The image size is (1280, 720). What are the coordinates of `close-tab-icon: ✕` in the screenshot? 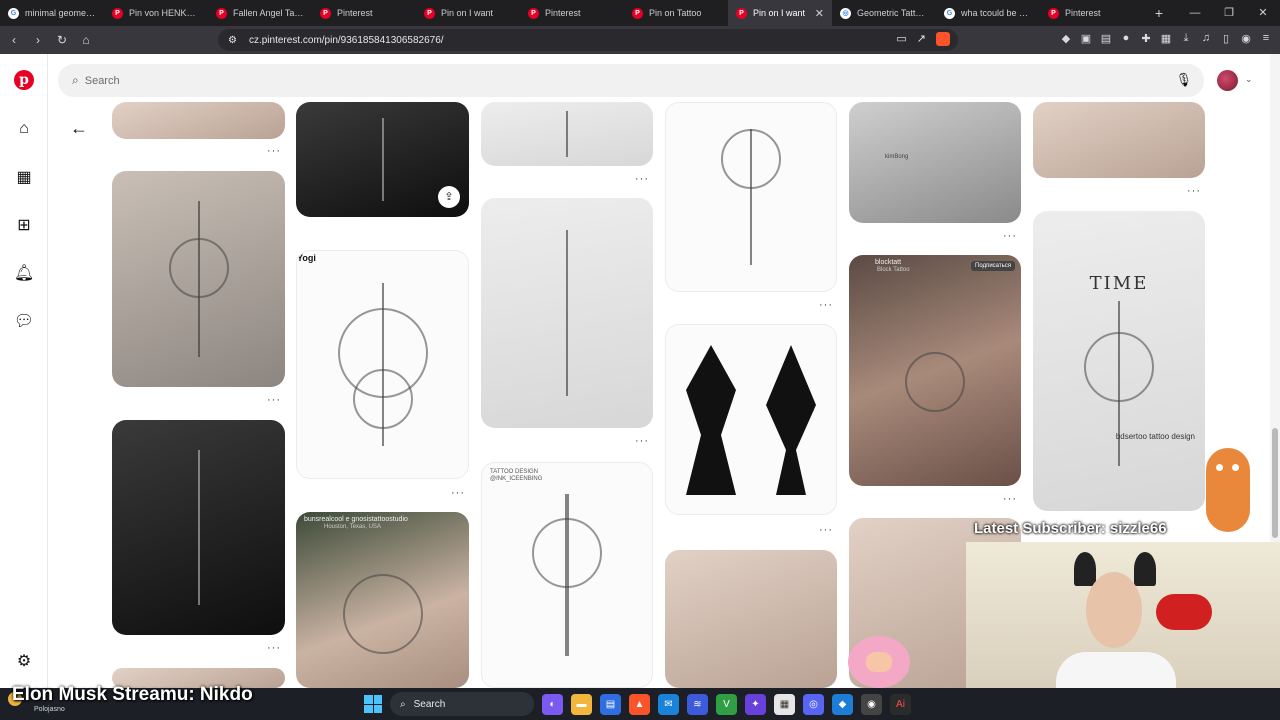 It's located at (819, 13).